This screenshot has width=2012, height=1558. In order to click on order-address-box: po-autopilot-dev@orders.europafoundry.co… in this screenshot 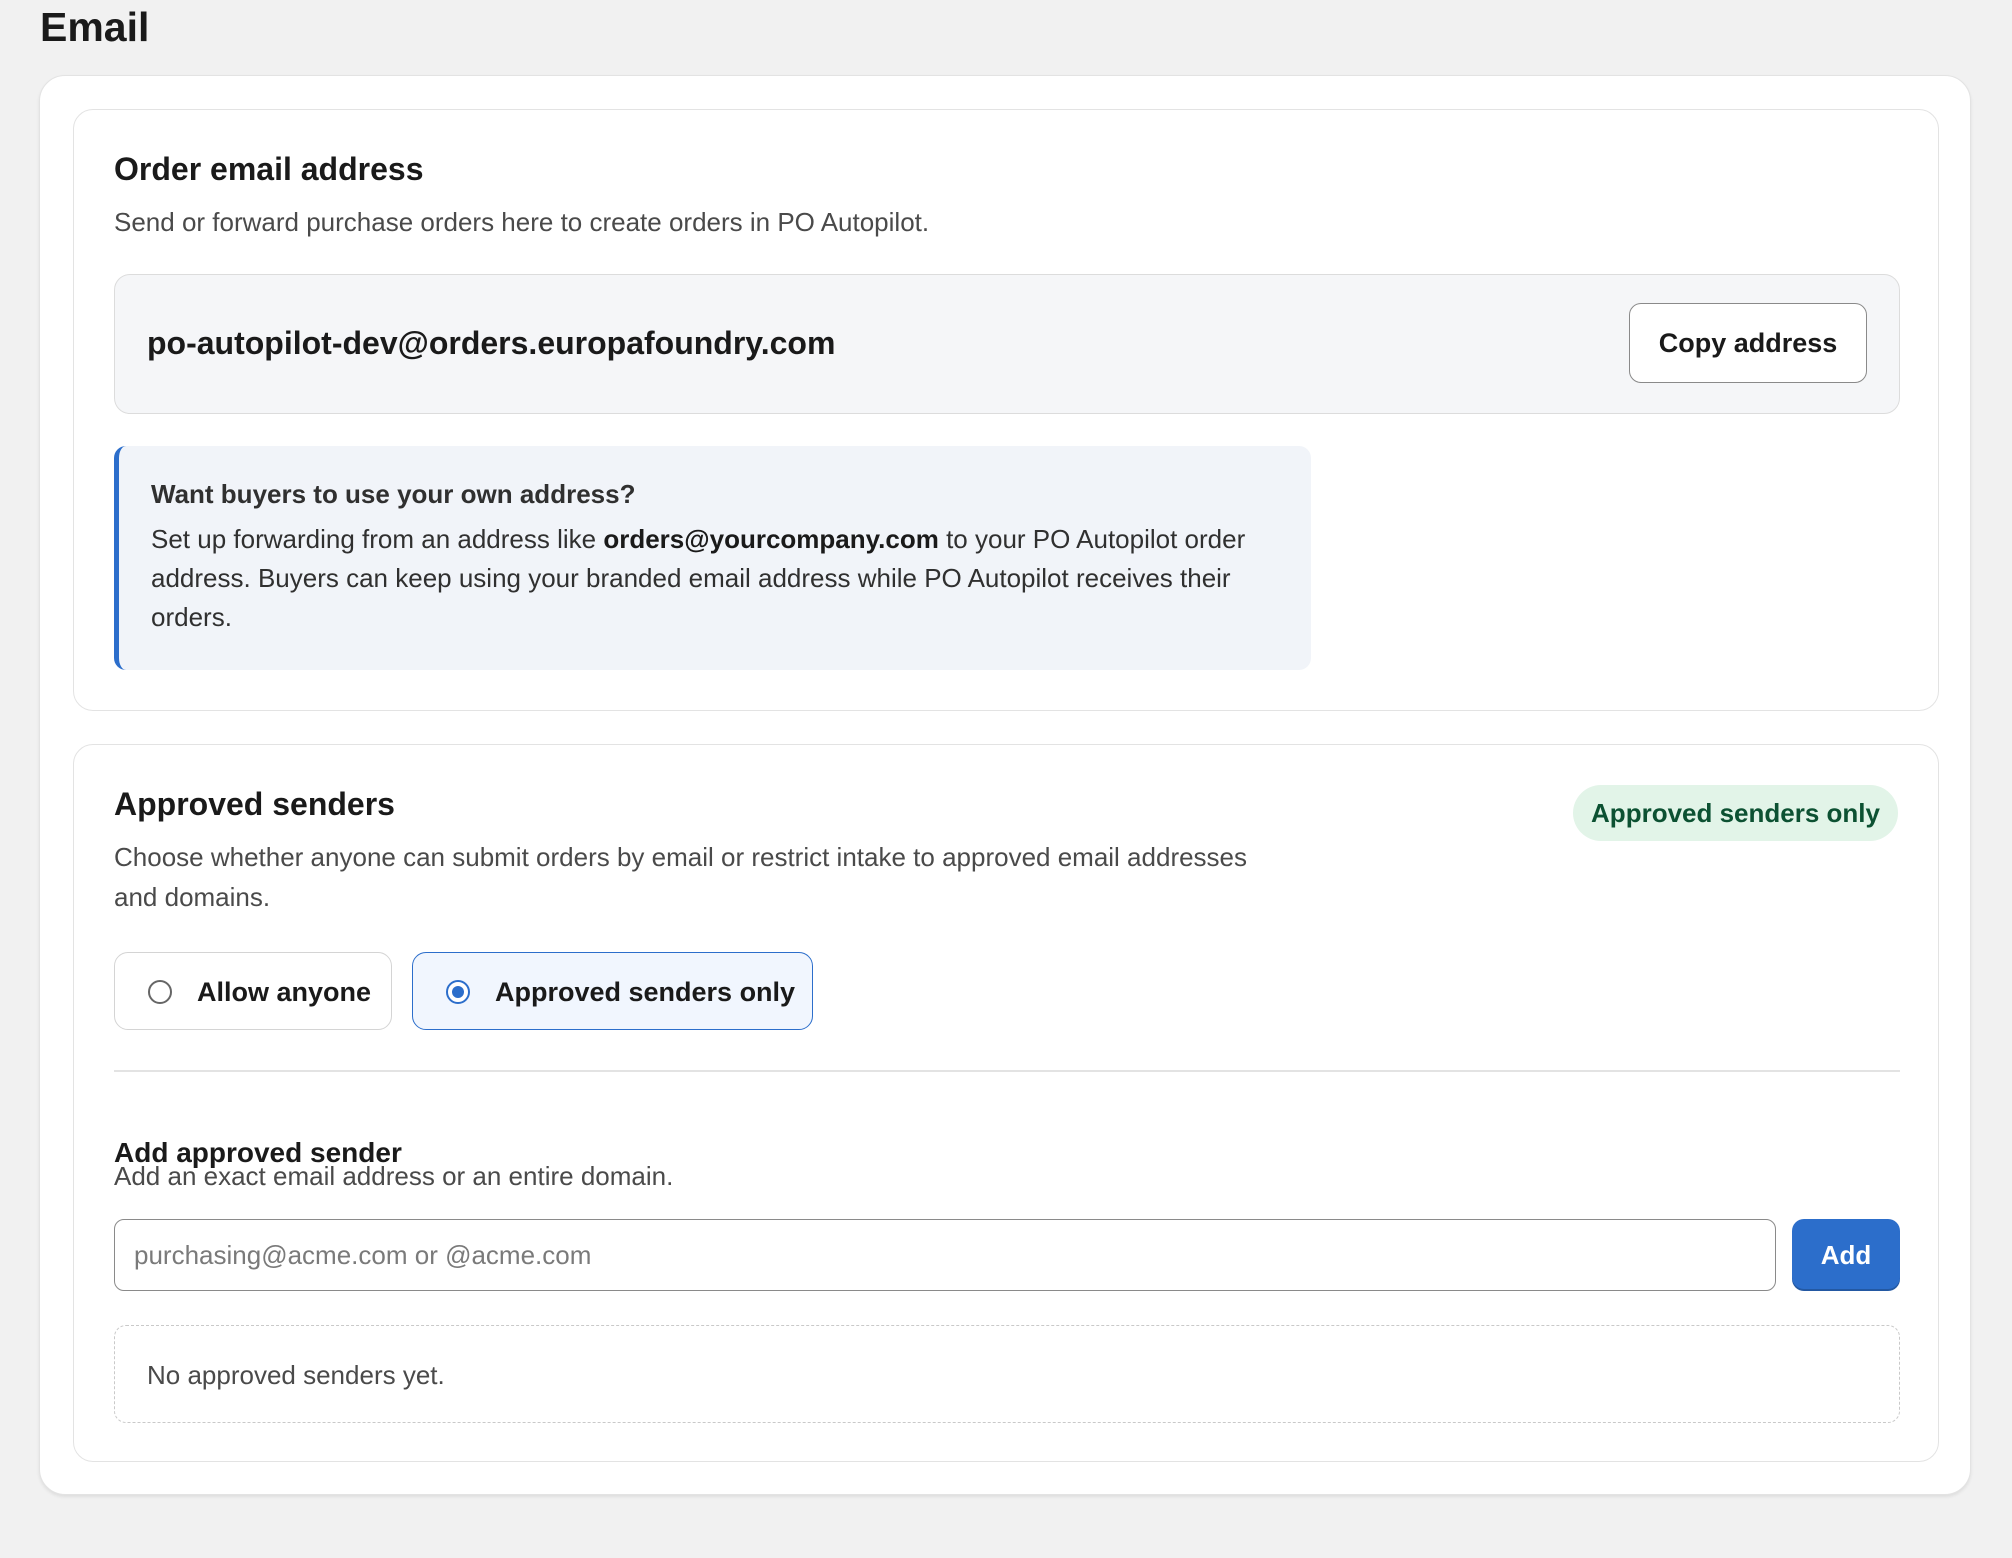, I will do `click(1007, 344)`.